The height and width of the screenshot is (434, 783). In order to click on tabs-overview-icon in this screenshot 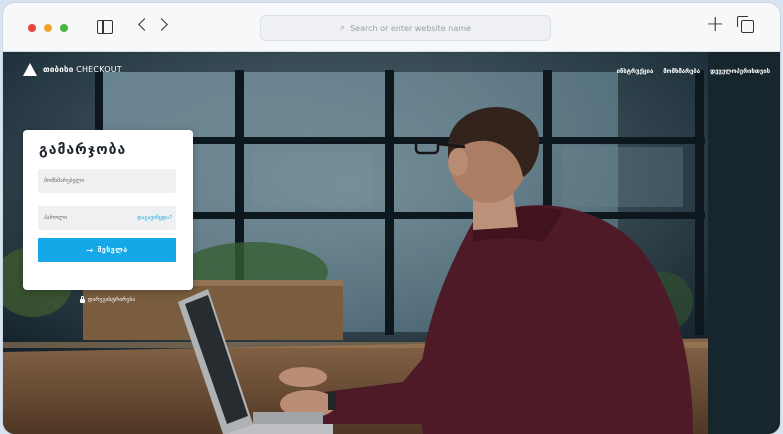, I will do `click(745, 24)`.